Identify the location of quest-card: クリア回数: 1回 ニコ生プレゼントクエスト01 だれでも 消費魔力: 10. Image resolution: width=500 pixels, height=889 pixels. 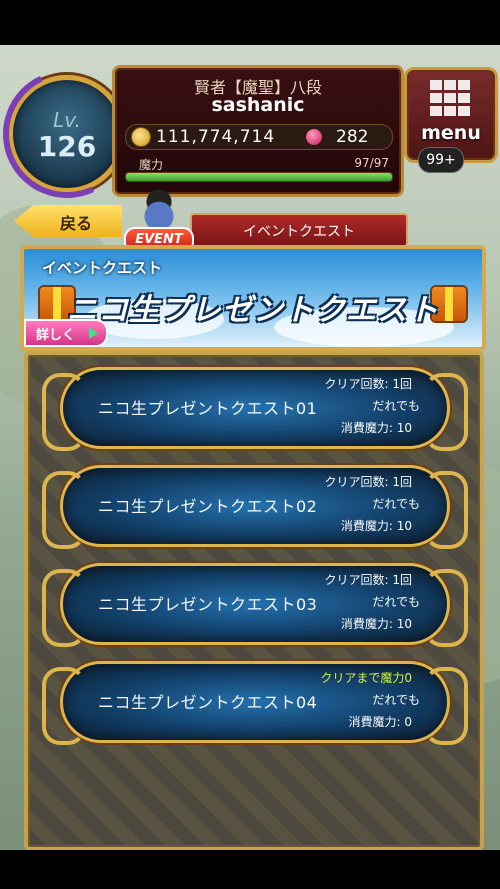
(255, 409).